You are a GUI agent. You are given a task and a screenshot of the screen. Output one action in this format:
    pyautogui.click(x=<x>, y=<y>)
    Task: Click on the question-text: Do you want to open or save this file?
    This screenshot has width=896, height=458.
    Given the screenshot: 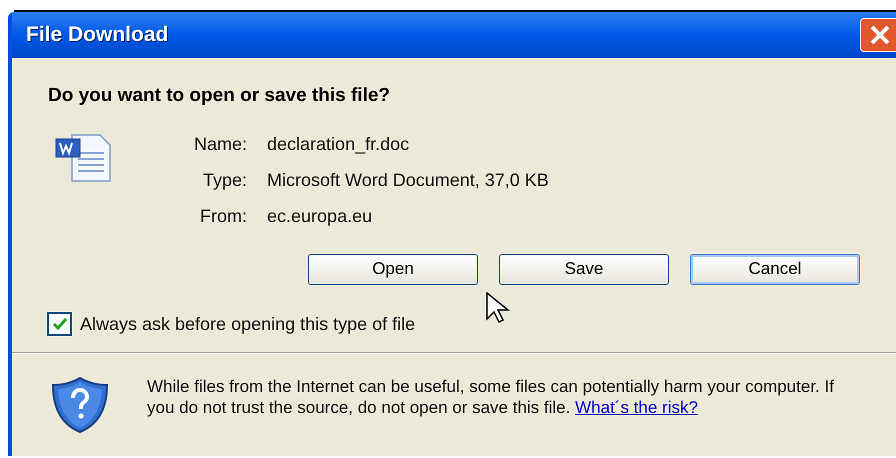 What is the action you would take?
    pyautogui.click(x=220, y=96)
    